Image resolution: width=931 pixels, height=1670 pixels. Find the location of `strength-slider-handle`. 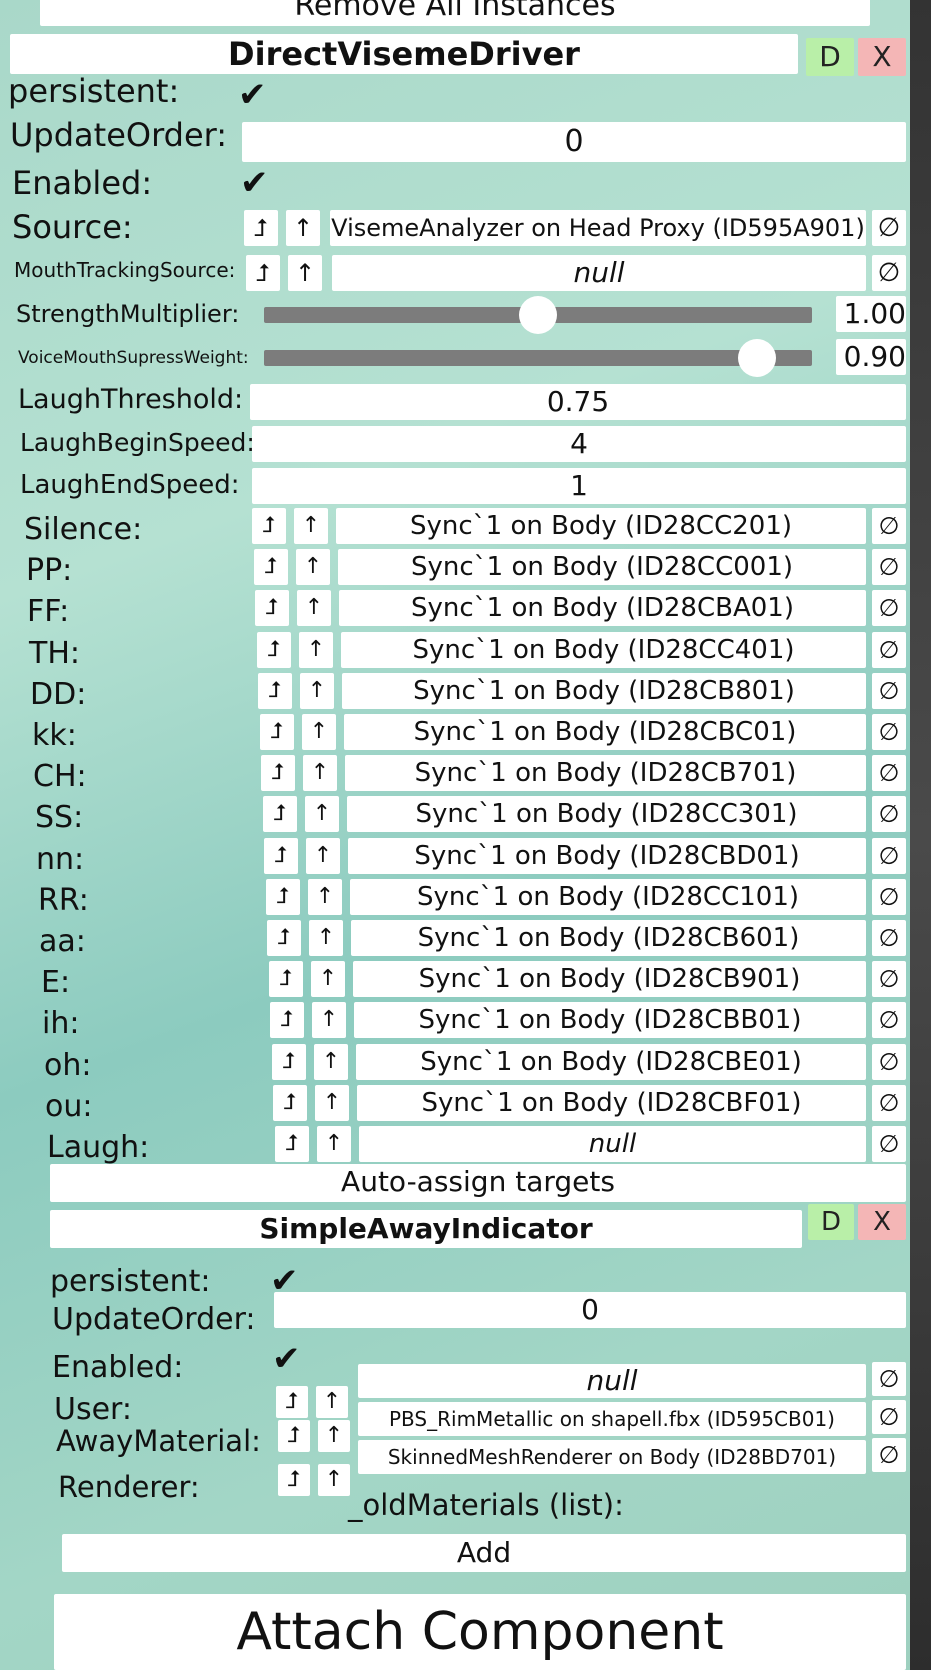

strength-slider-handle is located at coordinates (538, 315).